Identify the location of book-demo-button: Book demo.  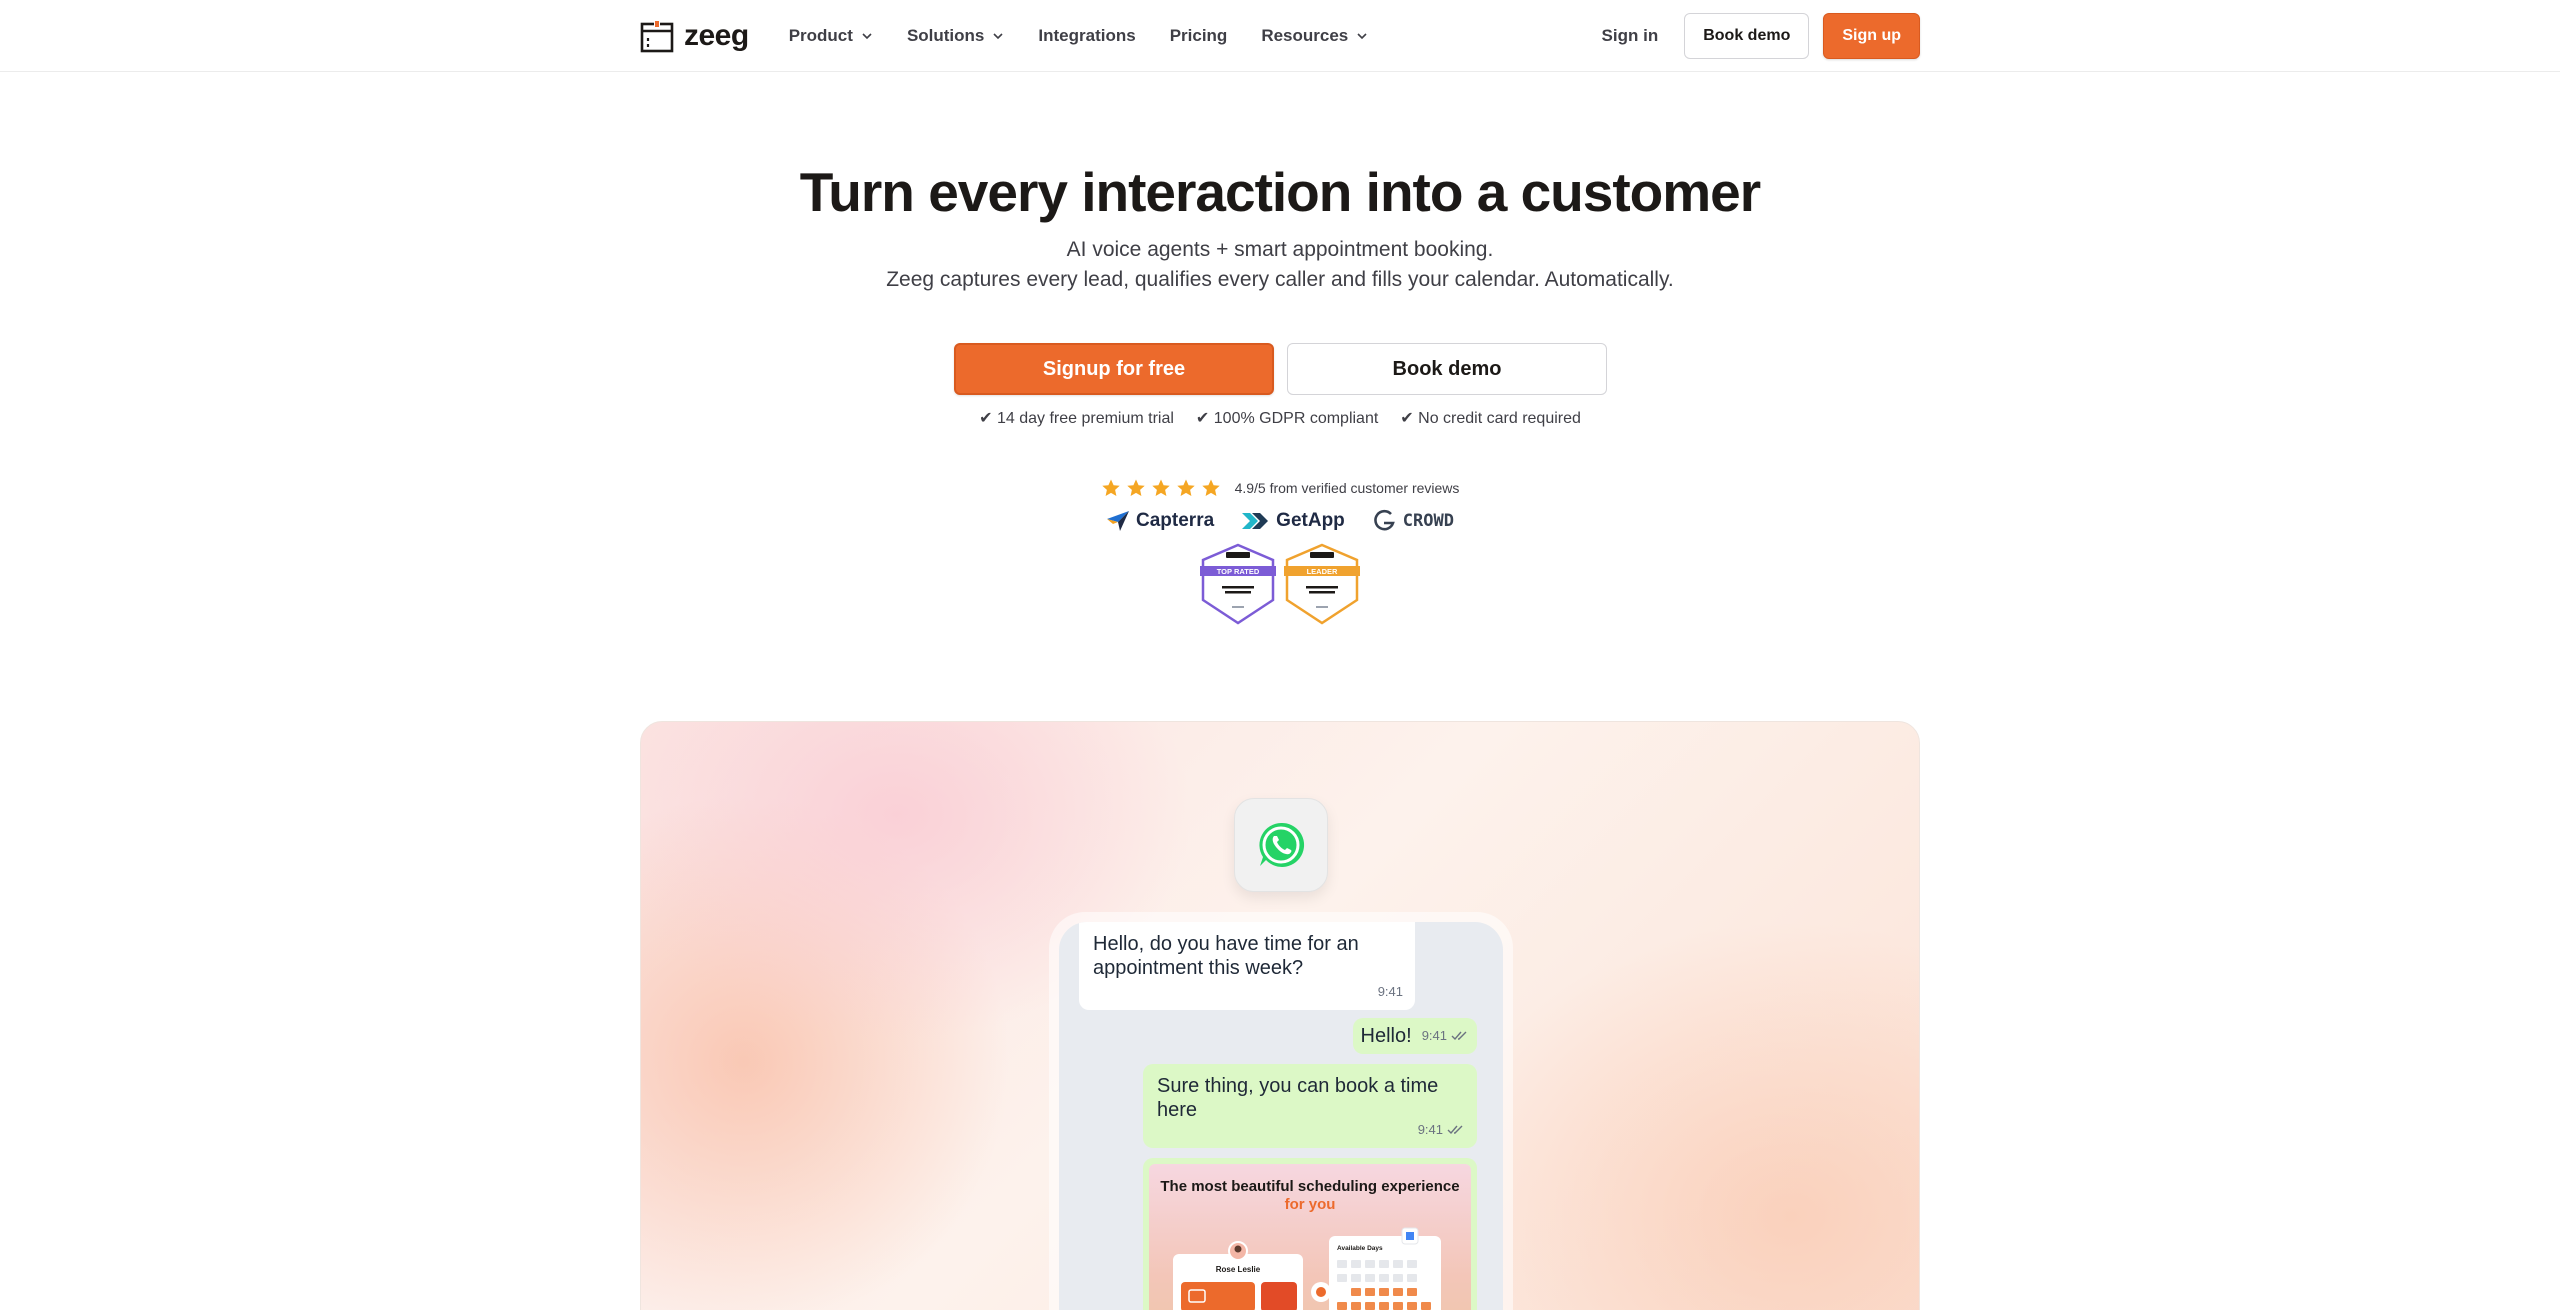
(1747, 36).